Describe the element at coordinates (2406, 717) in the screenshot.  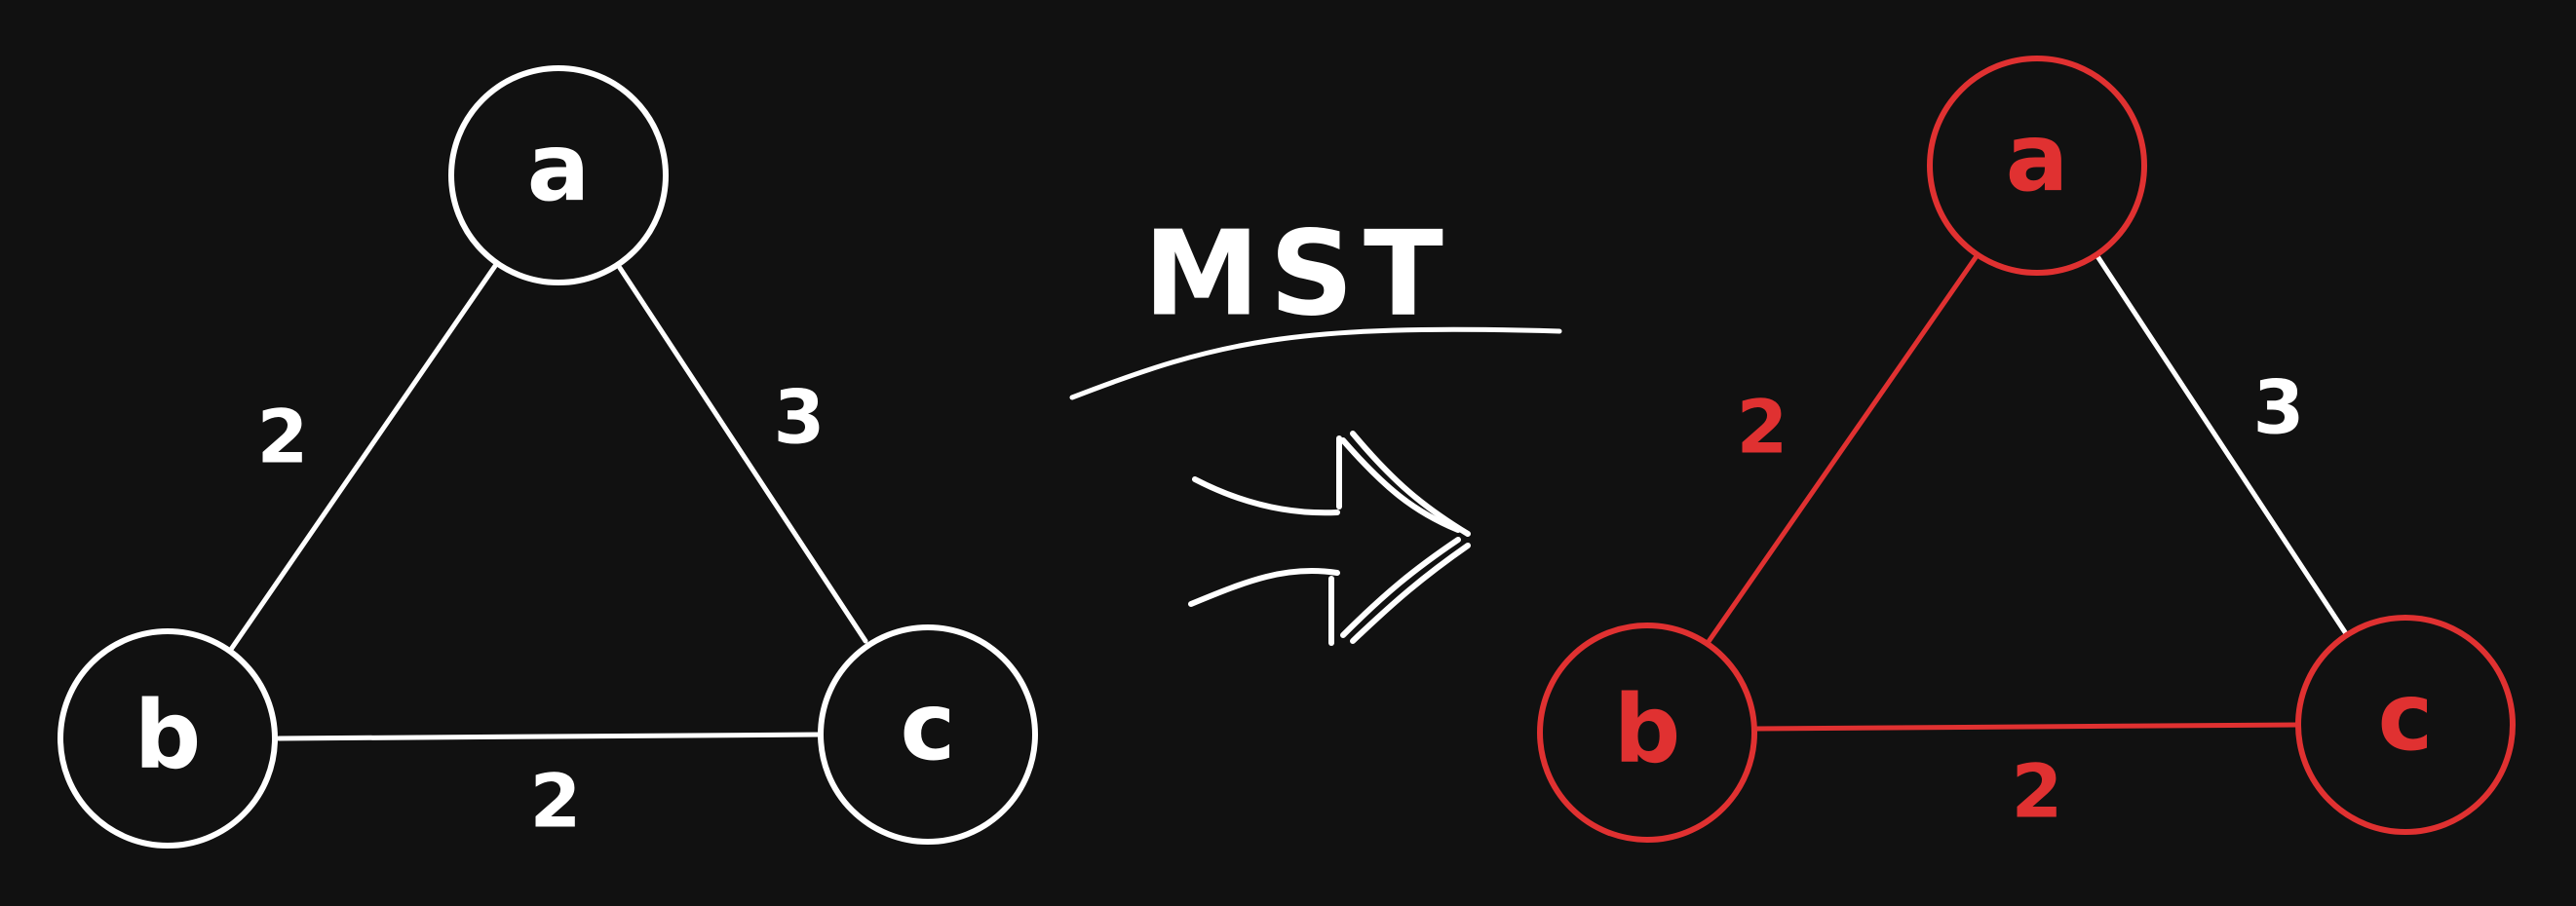
I see `mst-node-c-label: c` at that location.